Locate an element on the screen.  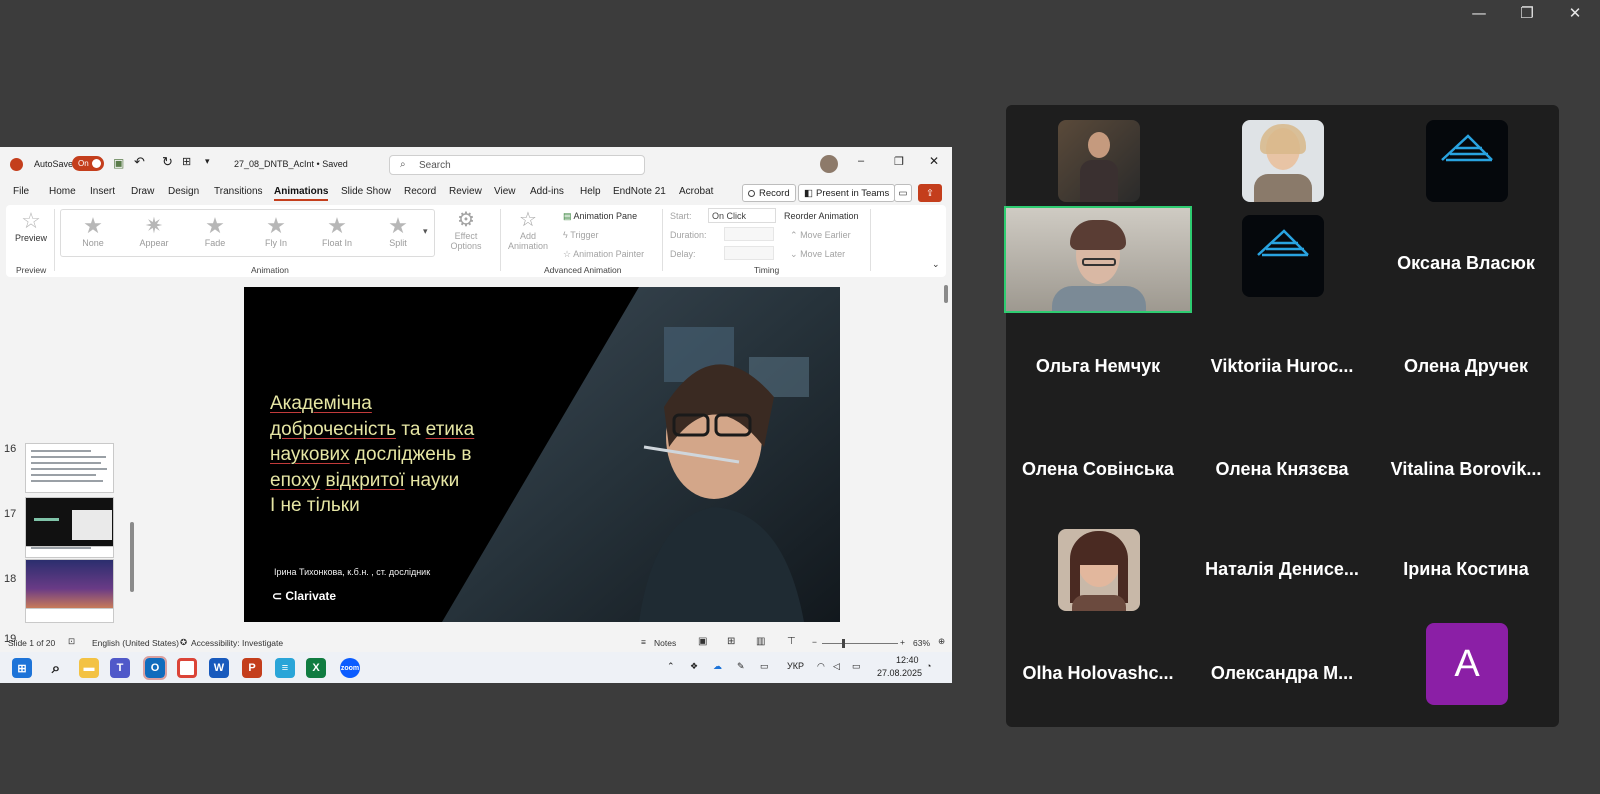
notification-icon: ◔ is located at coordinates (928, 666).